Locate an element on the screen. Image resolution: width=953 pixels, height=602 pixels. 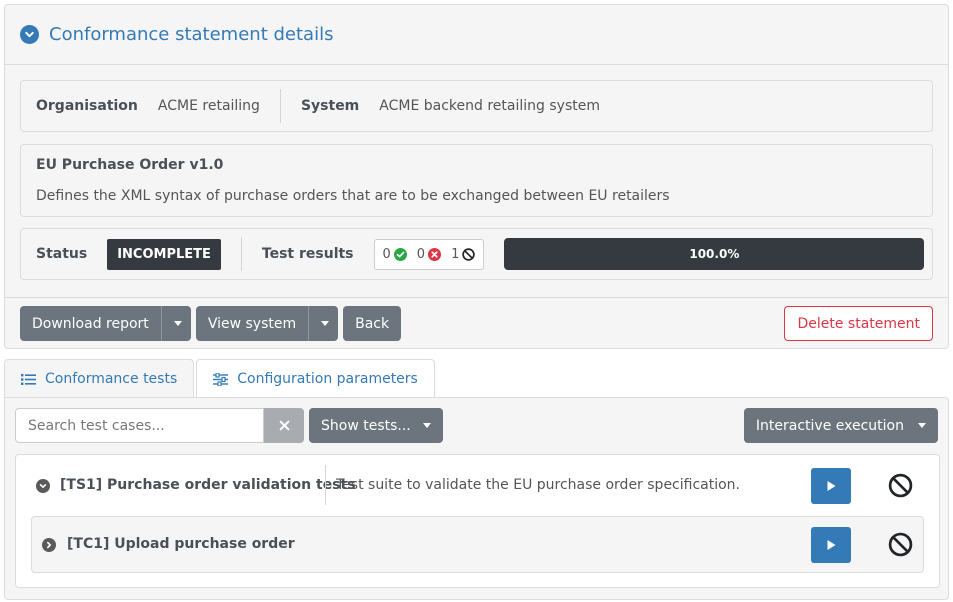
system-label: System is located at coordinates (330, 106).